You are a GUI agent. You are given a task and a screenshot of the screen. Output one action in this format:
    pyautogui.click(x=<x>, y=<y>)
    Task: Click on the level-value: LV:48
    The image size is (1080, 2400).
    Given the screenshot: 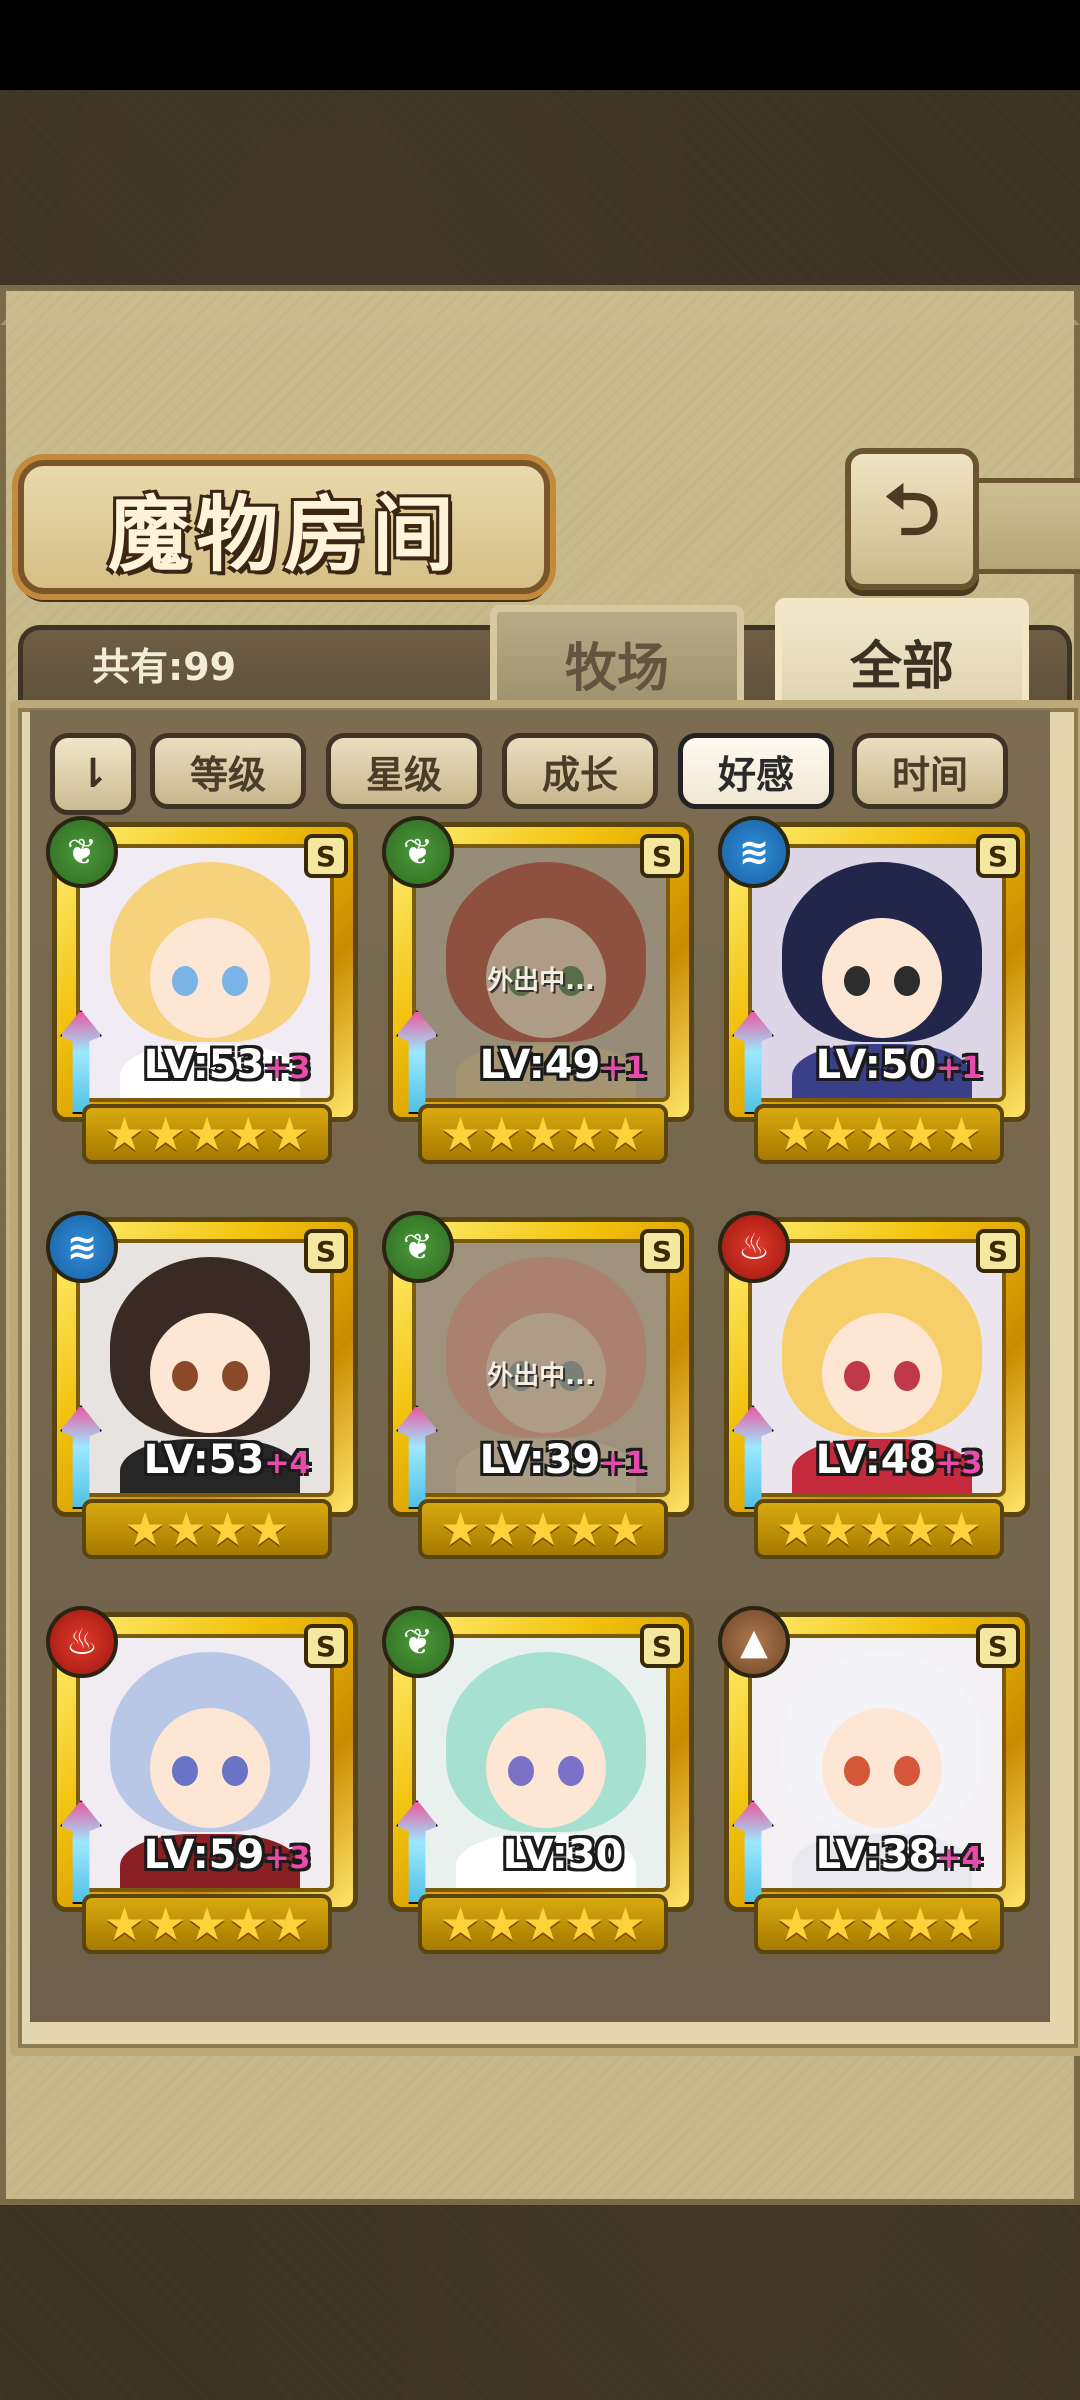 What is the action you would take?
    pyautogui.click(x=876, y=1460)
    